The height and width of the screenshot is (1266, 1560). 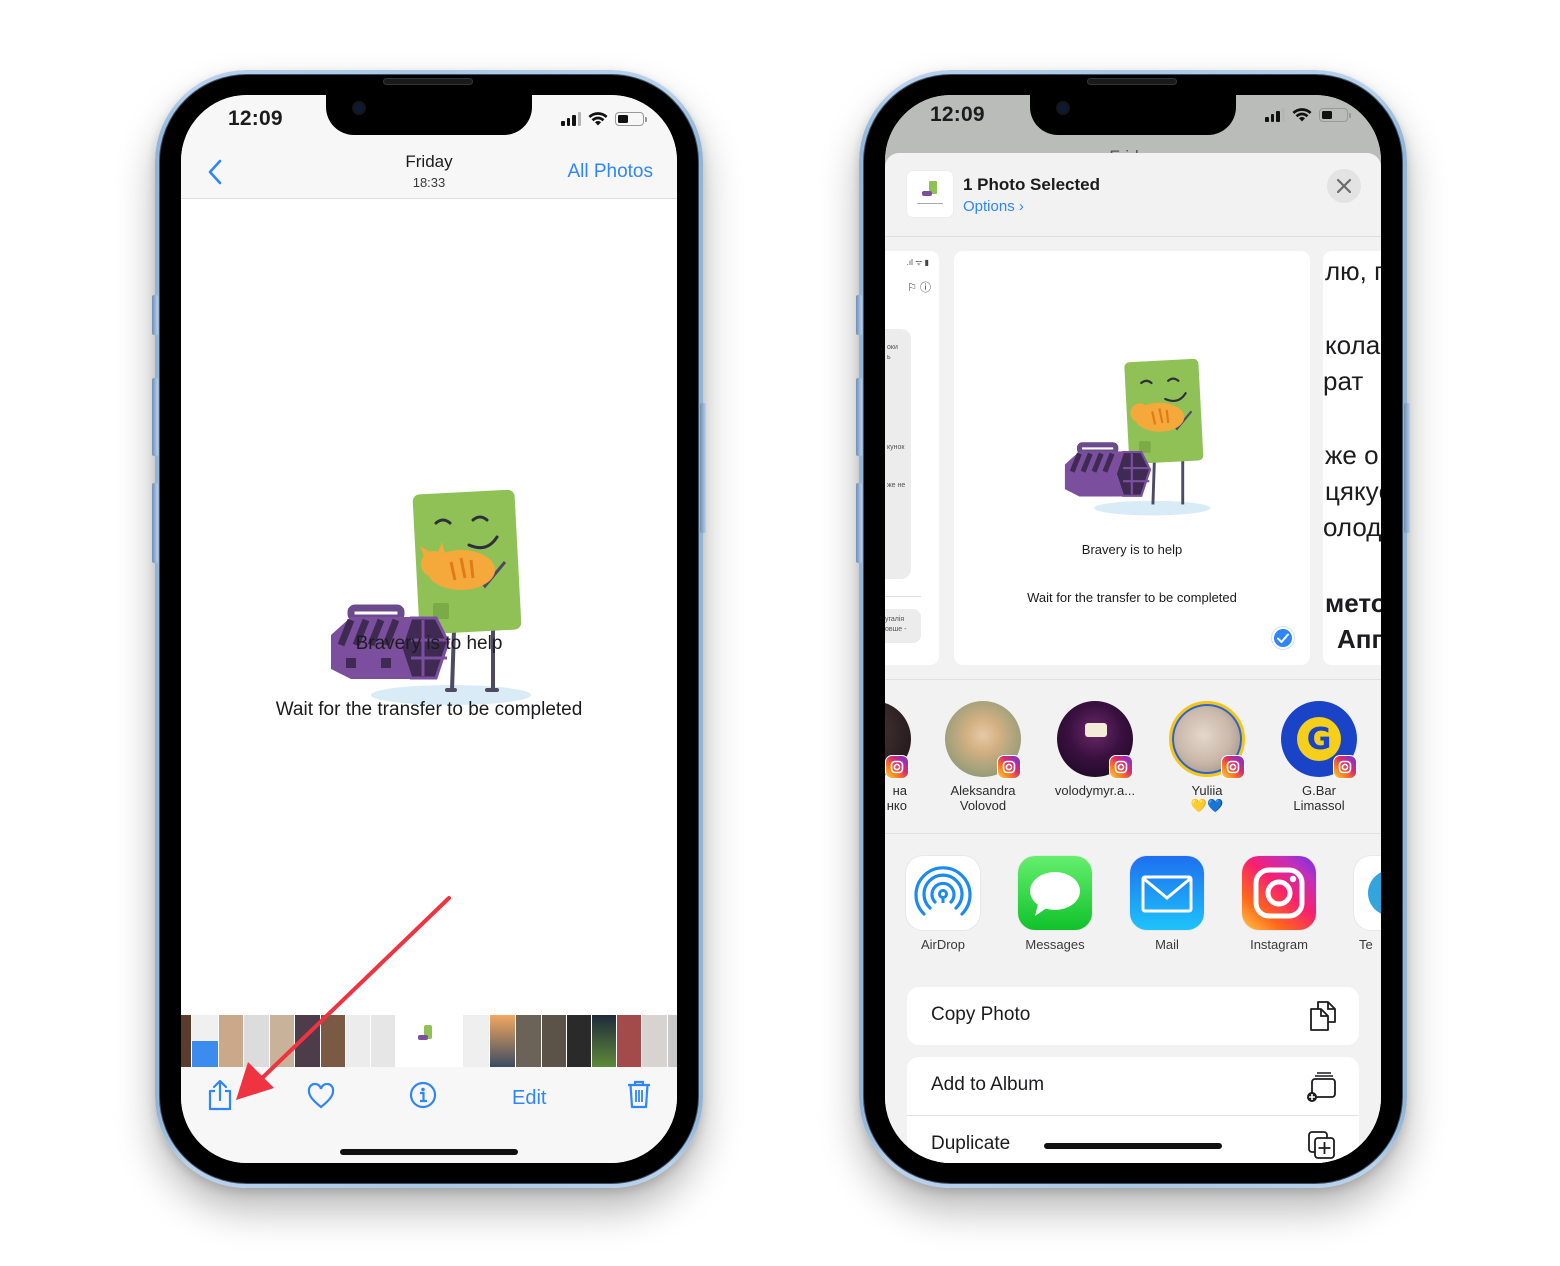 What do you see at coordinates (1321, 1087) in the screenshot?
I see `add-to-album-icon` at bounding box center [1321, 1087].